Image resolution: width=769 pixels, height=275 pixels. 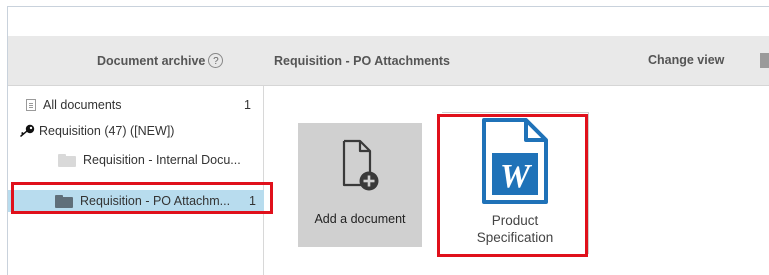 What do you see at coordinates (151, 60) in the screenshot?
I see `document-archive-label: Document archive` at bounding box center [151, 60].